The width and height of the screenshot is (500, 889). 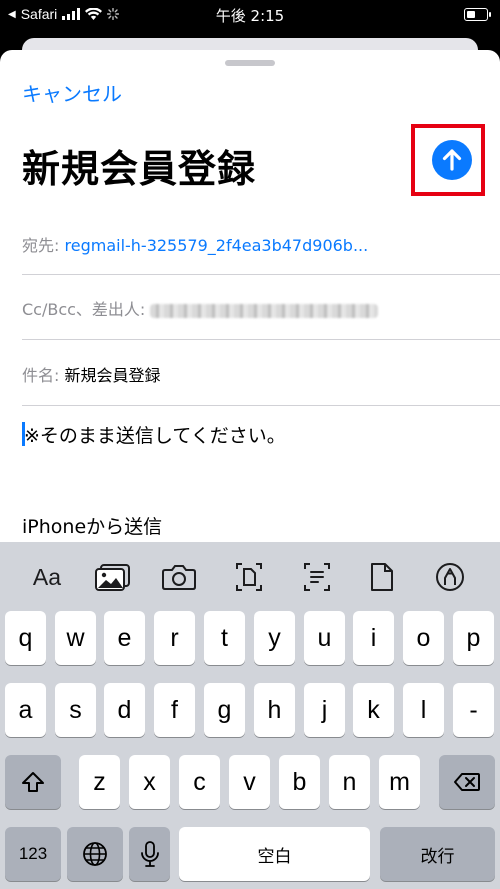 What do you see at coordinates (99, 782) in the screenshot?
I see `key-z: z` at bounding box center [99, 782].